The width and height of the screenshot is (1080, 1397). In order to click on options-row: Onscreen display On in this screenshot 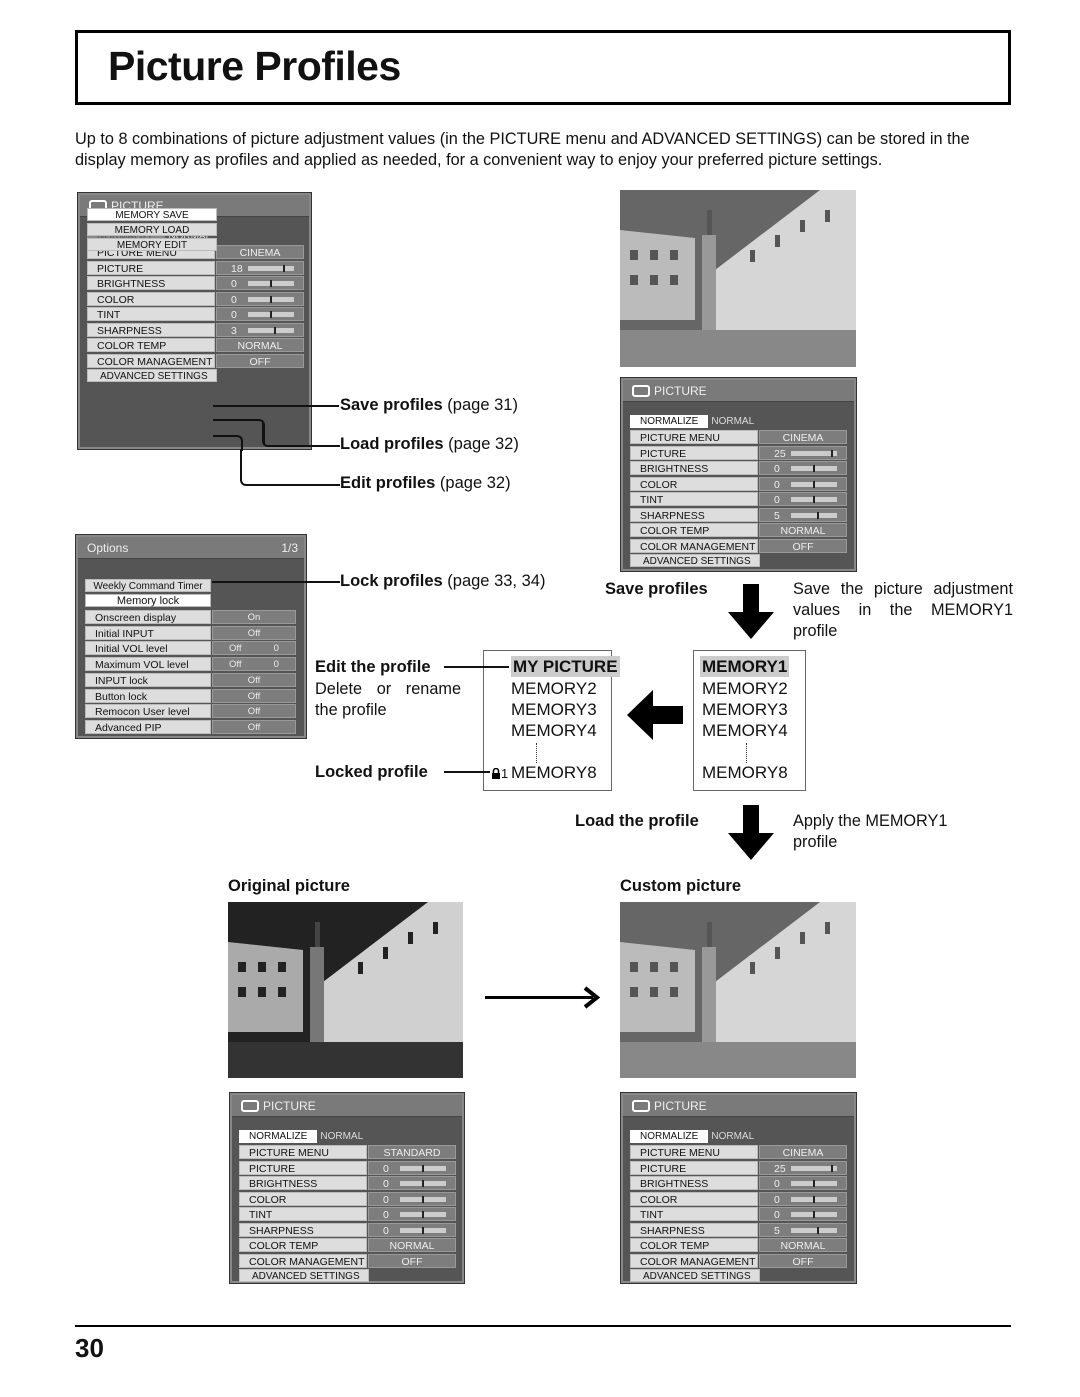, I will do `click(190, 617)`.